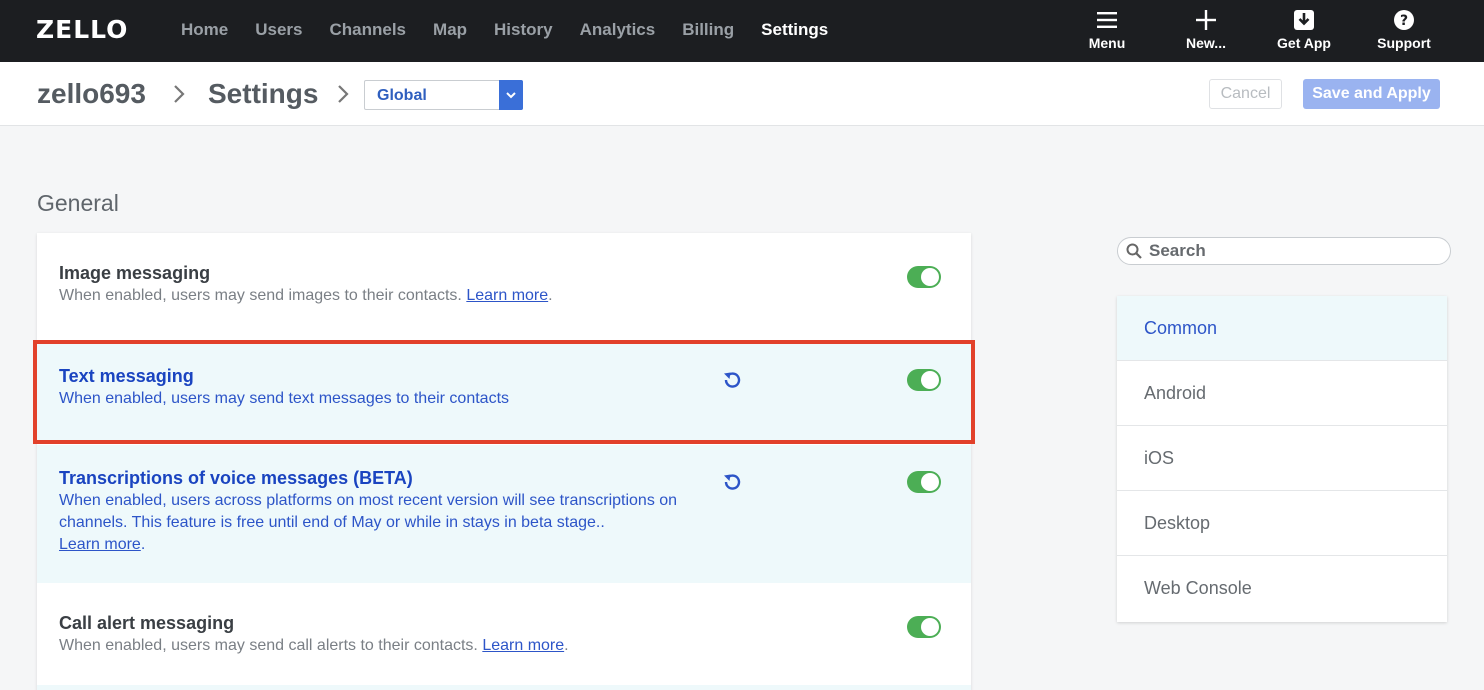  I want to click on settings-search, so click(1284, 251).